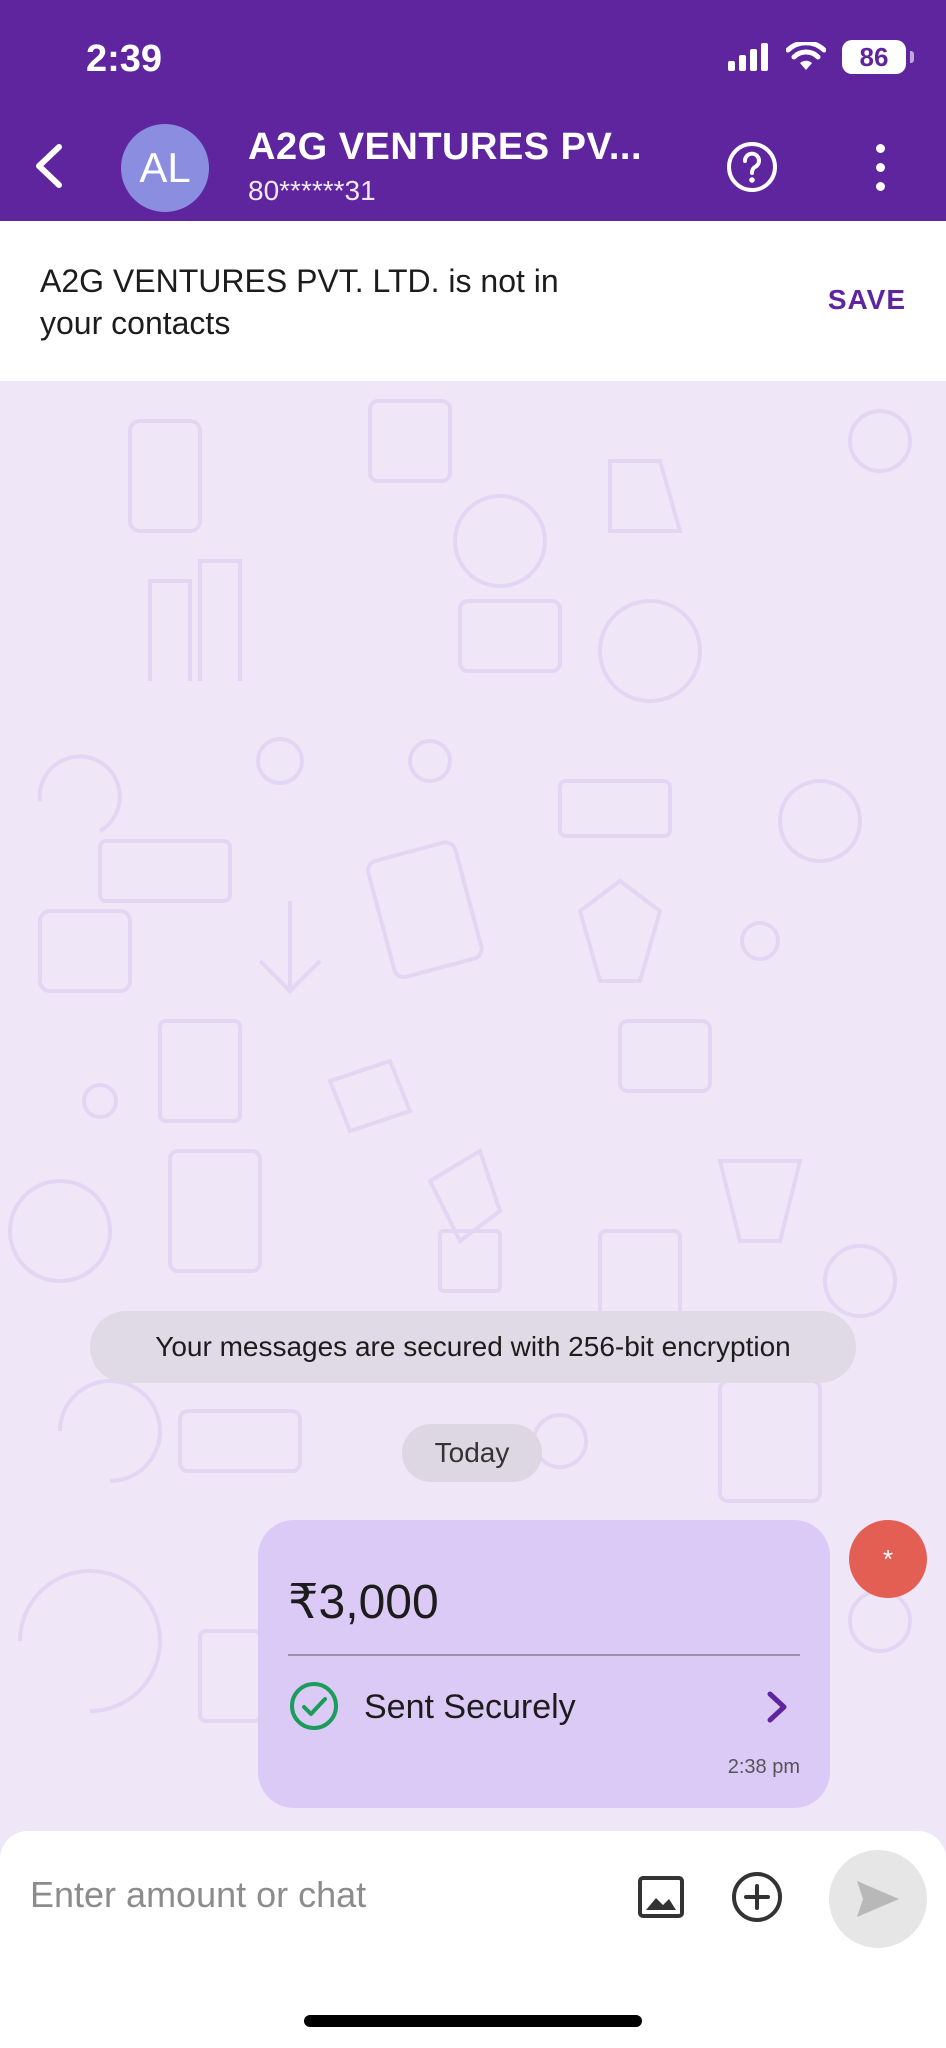  I want to click on wifi-icon, so click(806, 56).